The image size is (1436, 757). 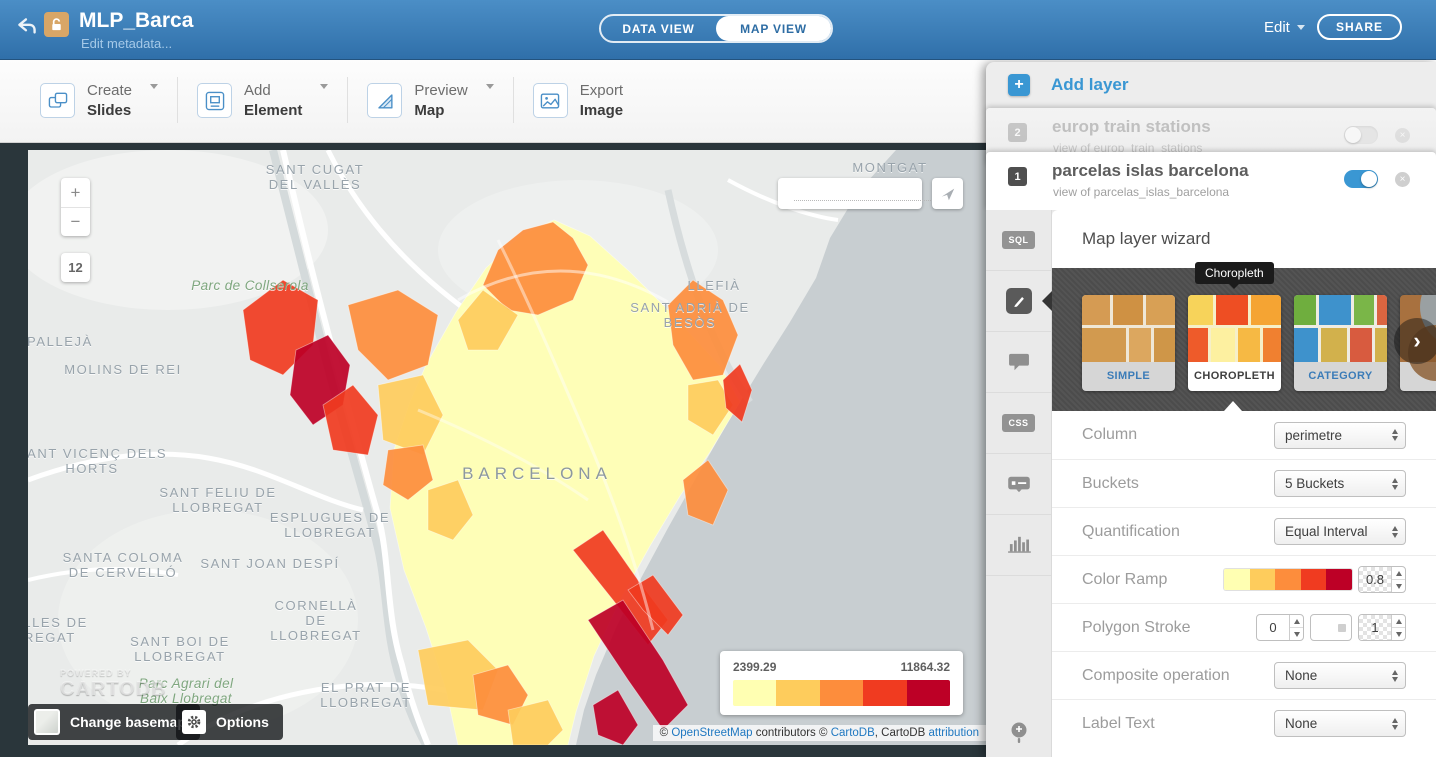 What do you see at coordinates (953, 733) in the screenshot?
I see `attribution-link: attribution` at bounding box center [953, 733].